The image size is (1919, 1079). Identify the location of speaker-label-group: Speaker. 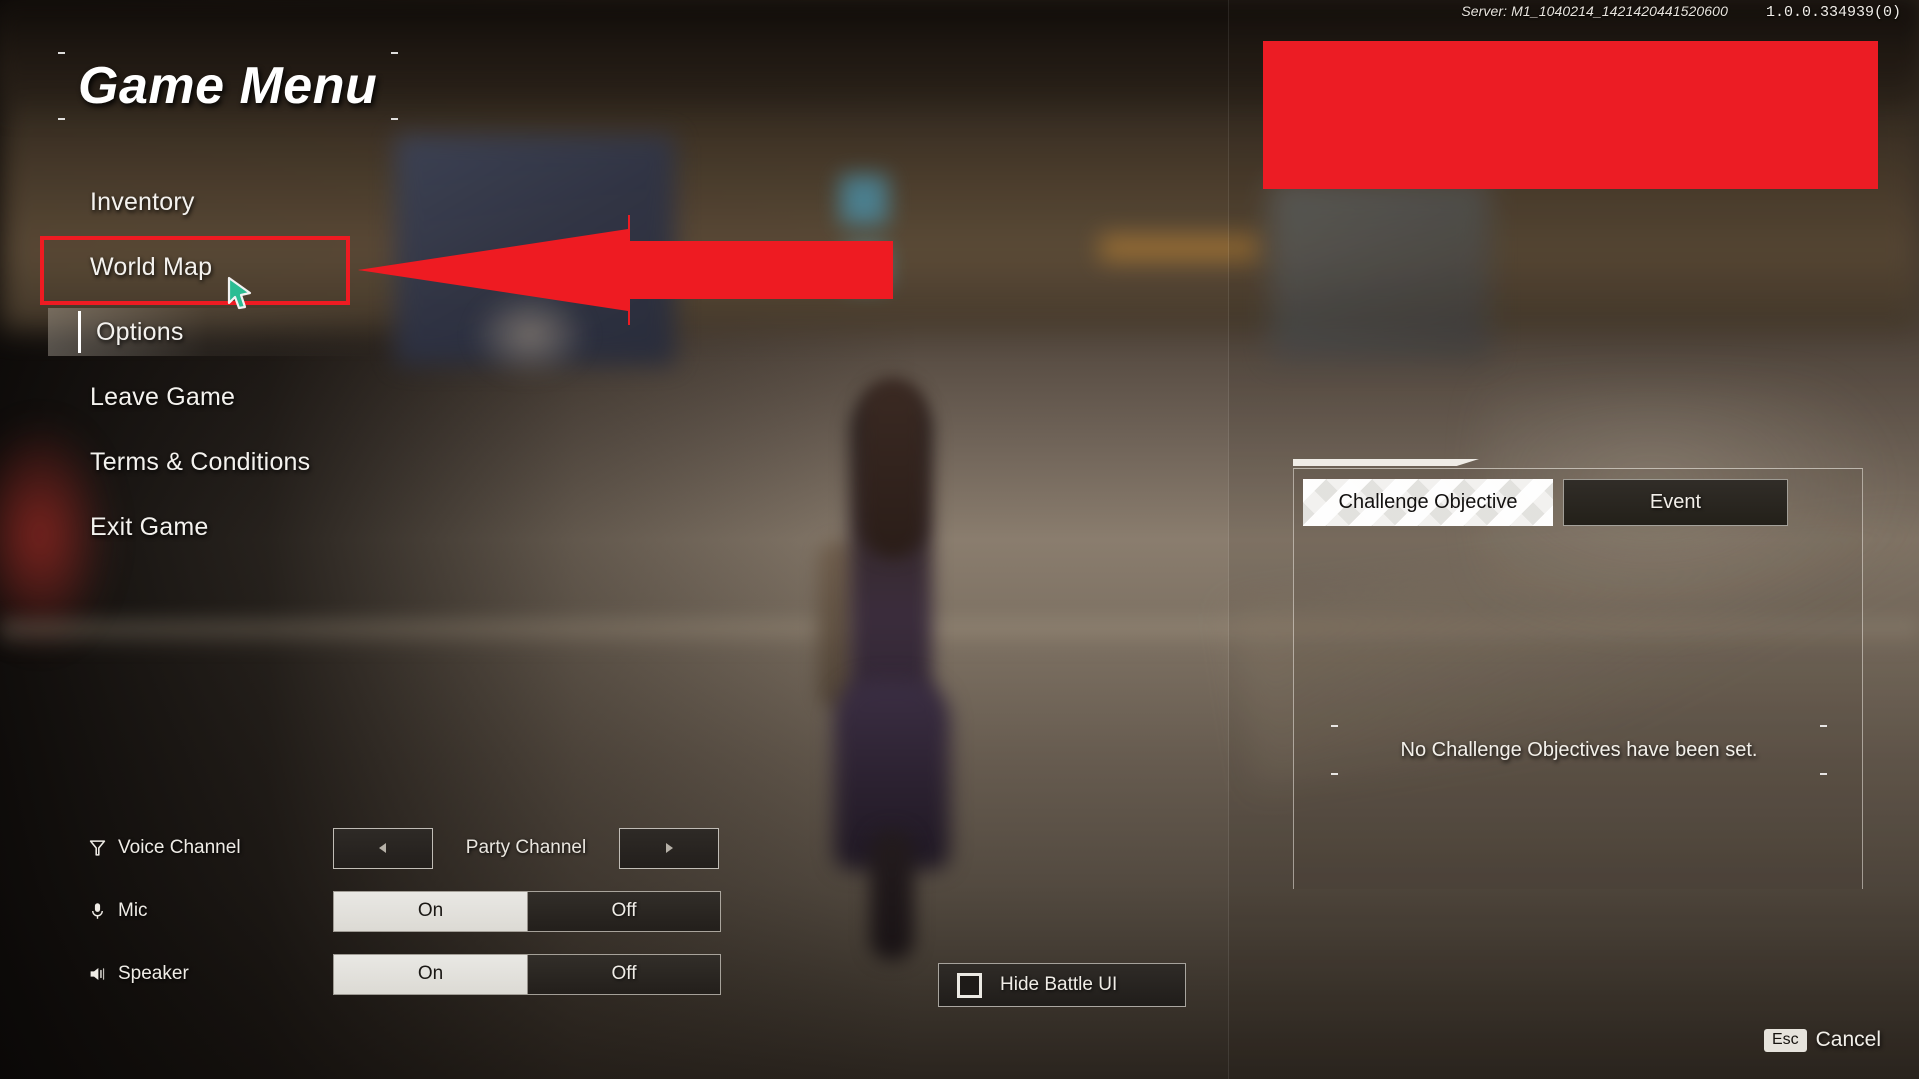
(210, 974).